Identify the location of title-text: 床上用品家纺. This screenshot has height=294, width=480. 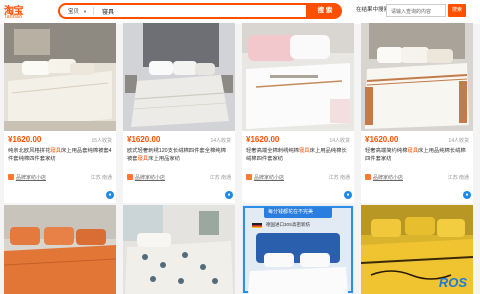
(164, 159).